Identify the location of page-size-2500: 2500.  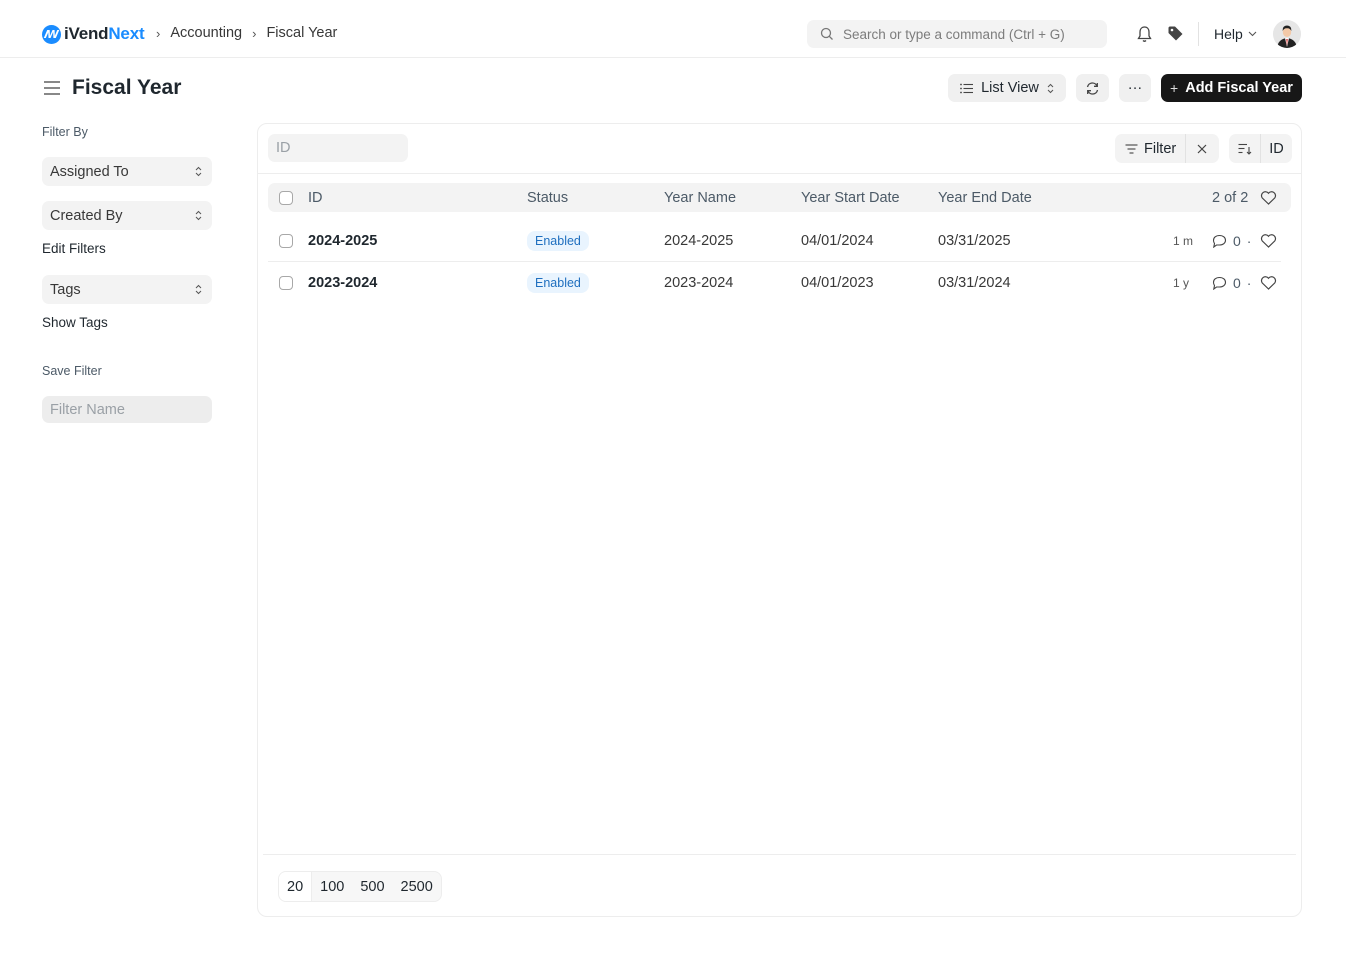
(417, 886).